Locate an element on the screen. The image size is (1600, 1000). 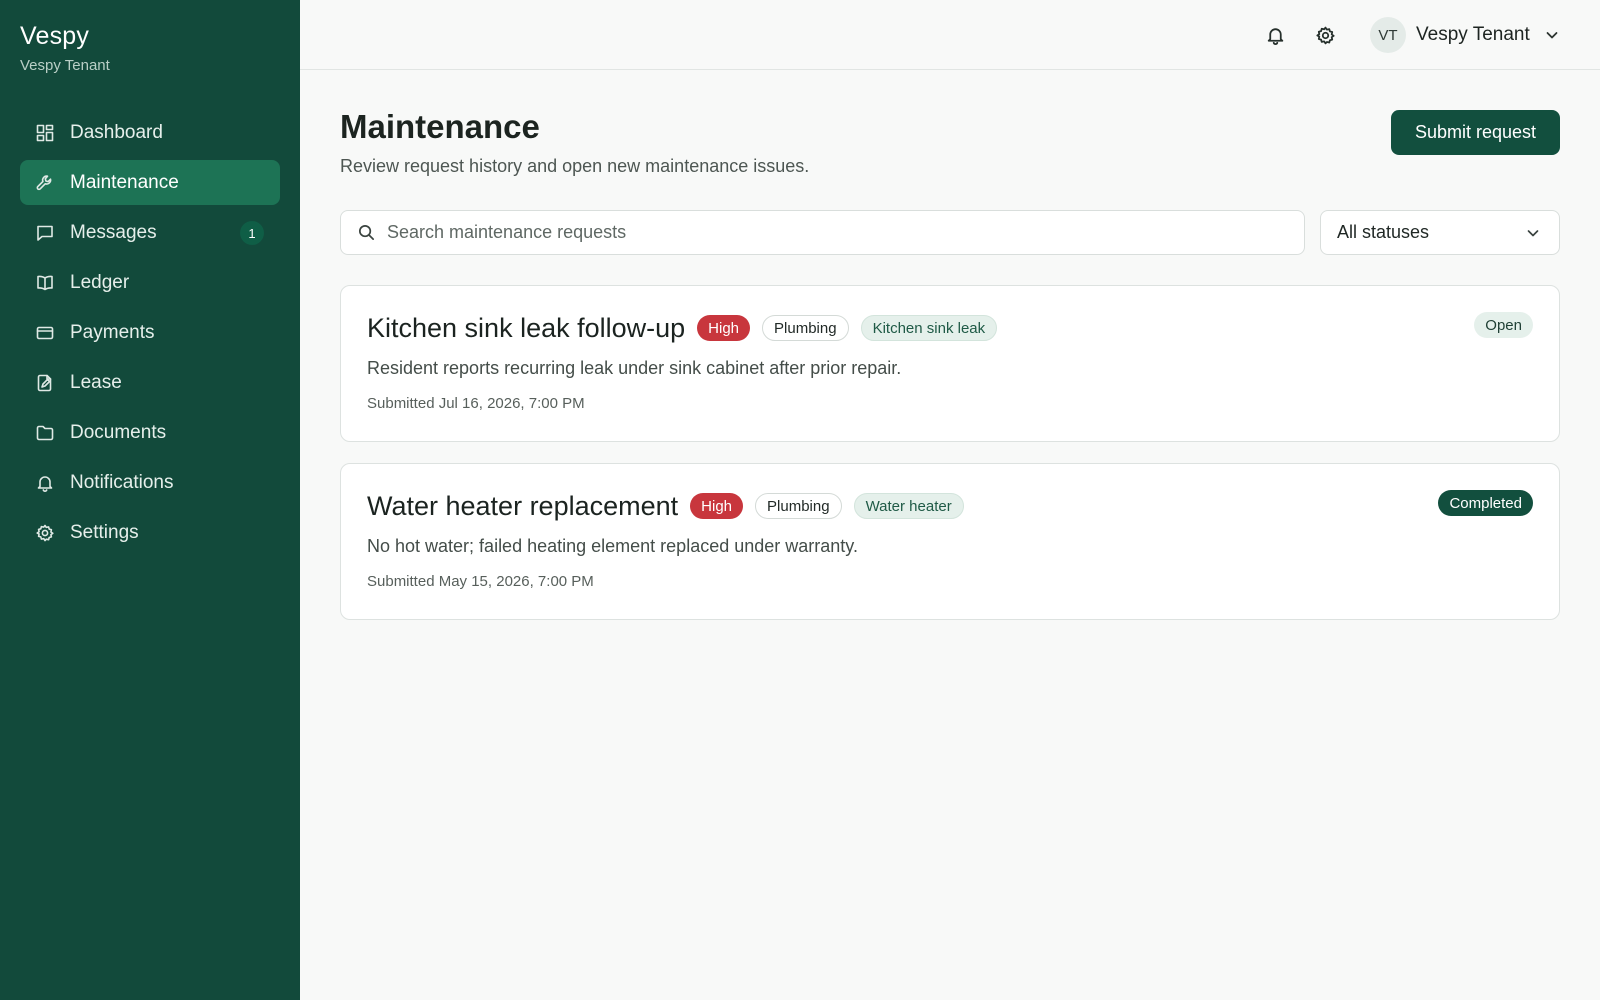
sidebar-item-ledger: Ledger is located at coordinates (150, 282).